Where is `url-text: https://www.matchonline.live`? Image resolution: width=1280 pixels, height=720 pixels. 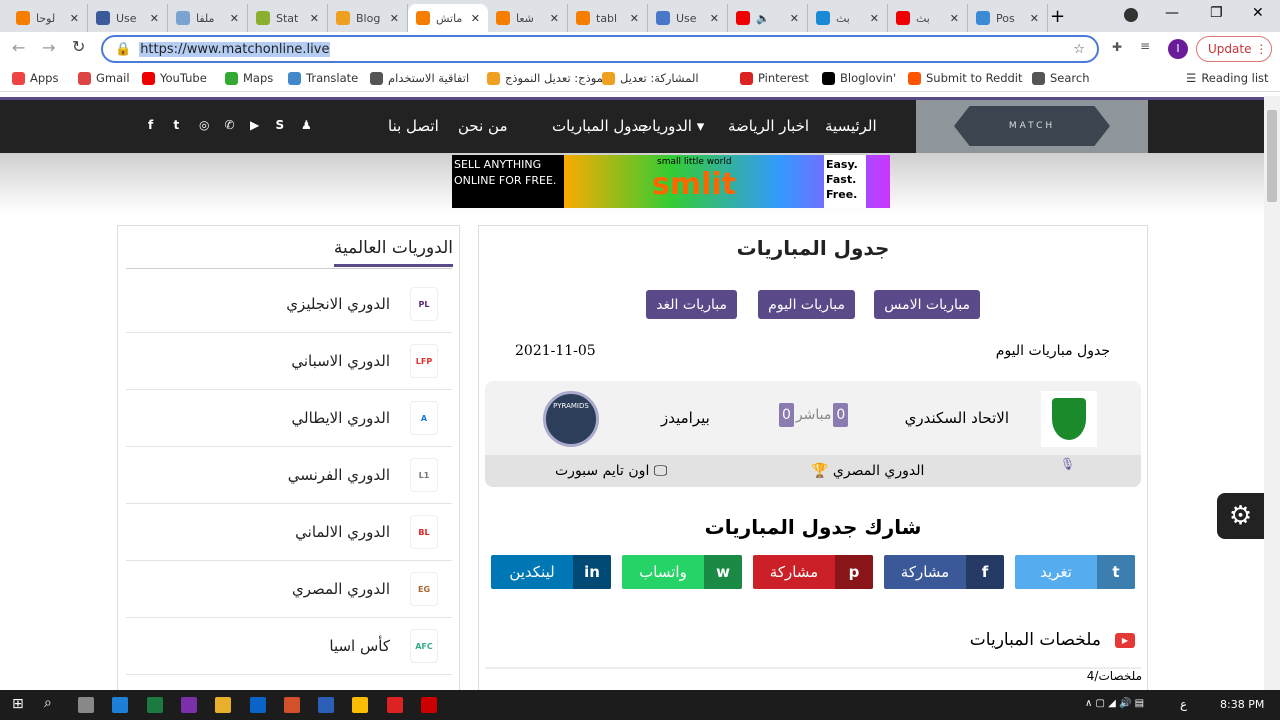 url-text: https://www.matchonline.live is located at coordinates (235, 49).